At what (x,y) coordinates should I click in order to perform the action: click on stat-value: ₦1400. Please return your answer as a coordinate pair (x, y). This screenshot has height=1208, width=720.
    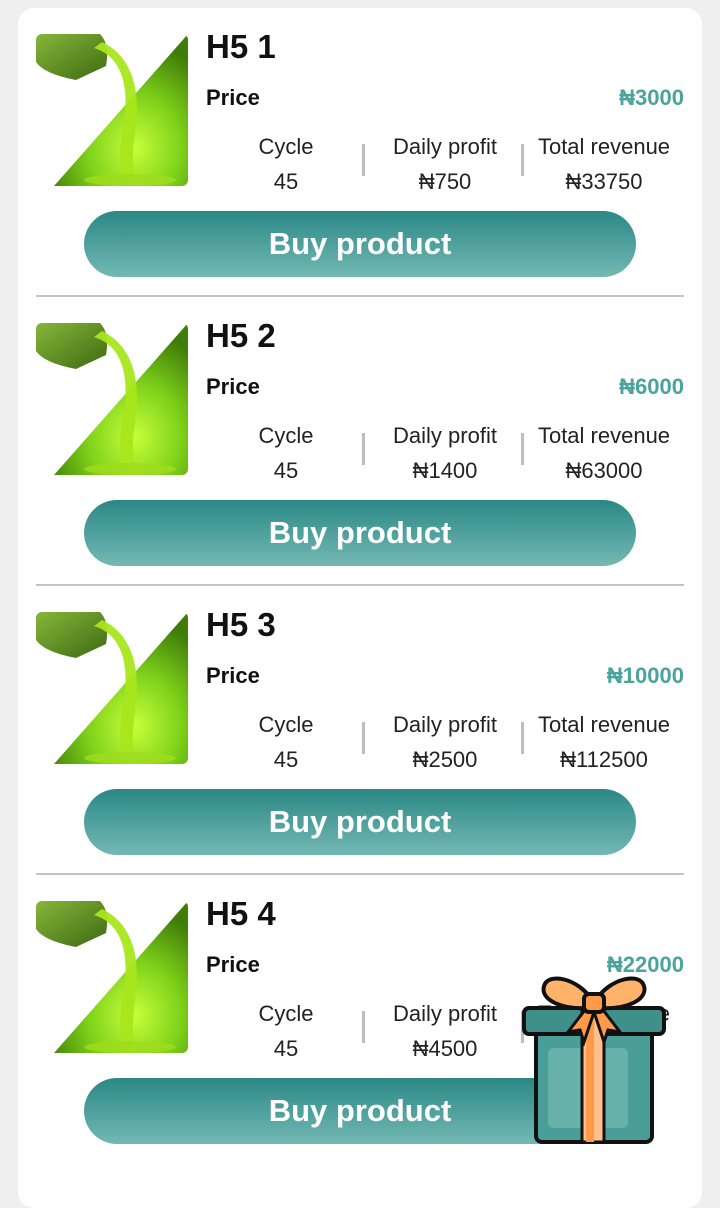
    Looking at the image, I should click on (445, 470).